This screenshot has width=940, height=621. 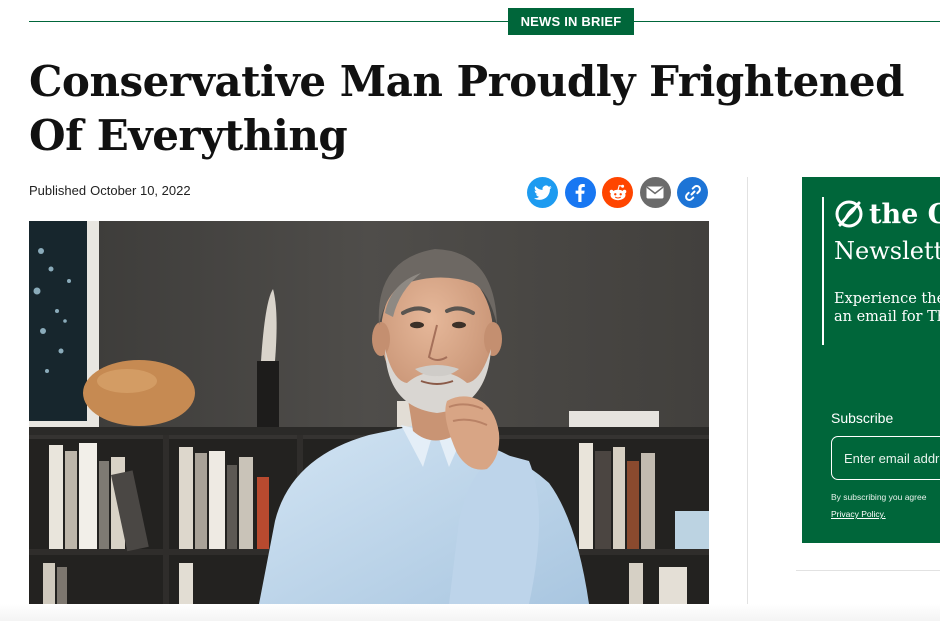 What do you see at coordinates (849, 214) in the screenshot?
I see `onion-leaf-icon` at bounding box center [849, 214].